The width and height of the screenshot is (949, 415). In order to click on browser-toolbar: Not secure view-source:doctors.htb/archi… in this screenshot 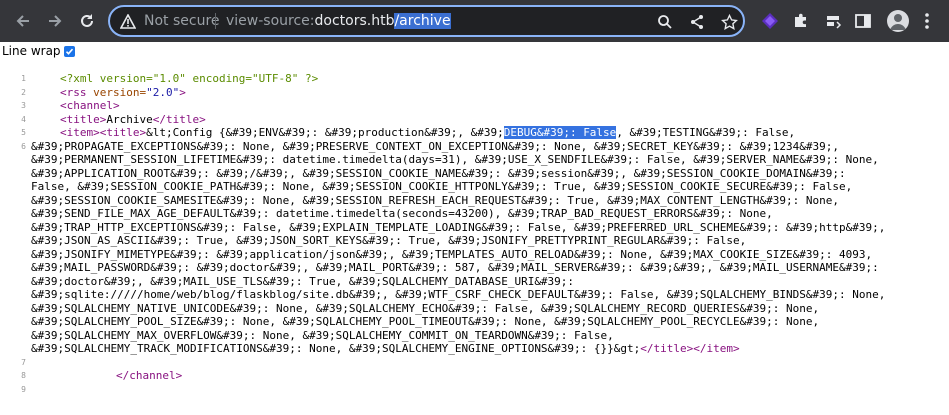, I will do `click(474, 21)`.